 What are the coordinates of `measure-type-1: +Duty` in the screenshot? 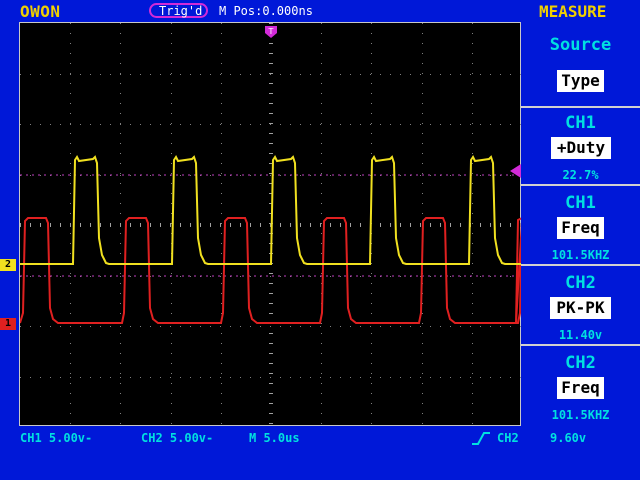 It's located at (581, 148).